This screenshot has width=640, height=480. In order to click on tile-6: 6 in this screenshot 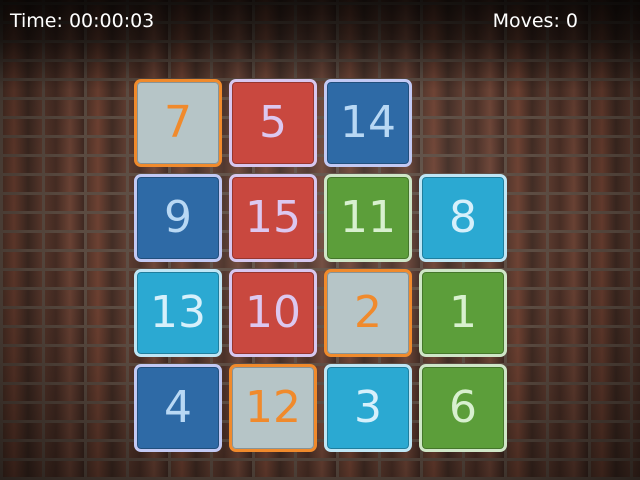, I will do `click(463, 408)`.